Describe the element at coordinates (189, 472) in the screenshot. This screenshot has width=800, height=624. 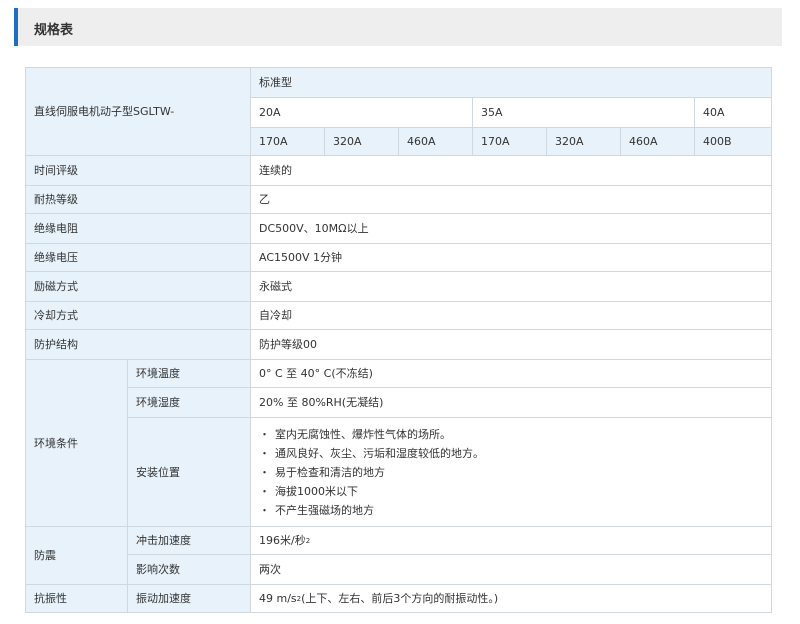
I see `env-location-label: 安装位置` at that location.